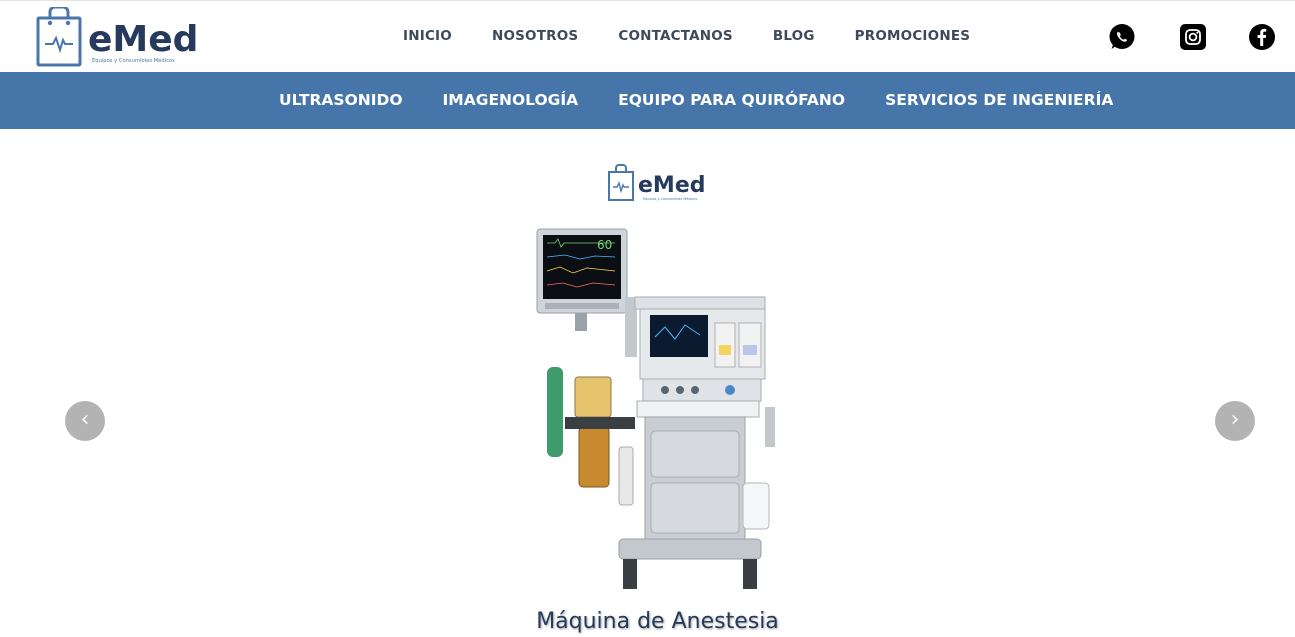 This screenshot has height=637, width=1295. I want to click on category-equipo-quirofano: EQUIPO PARA QUIRÓFANO, so click(731, 100).